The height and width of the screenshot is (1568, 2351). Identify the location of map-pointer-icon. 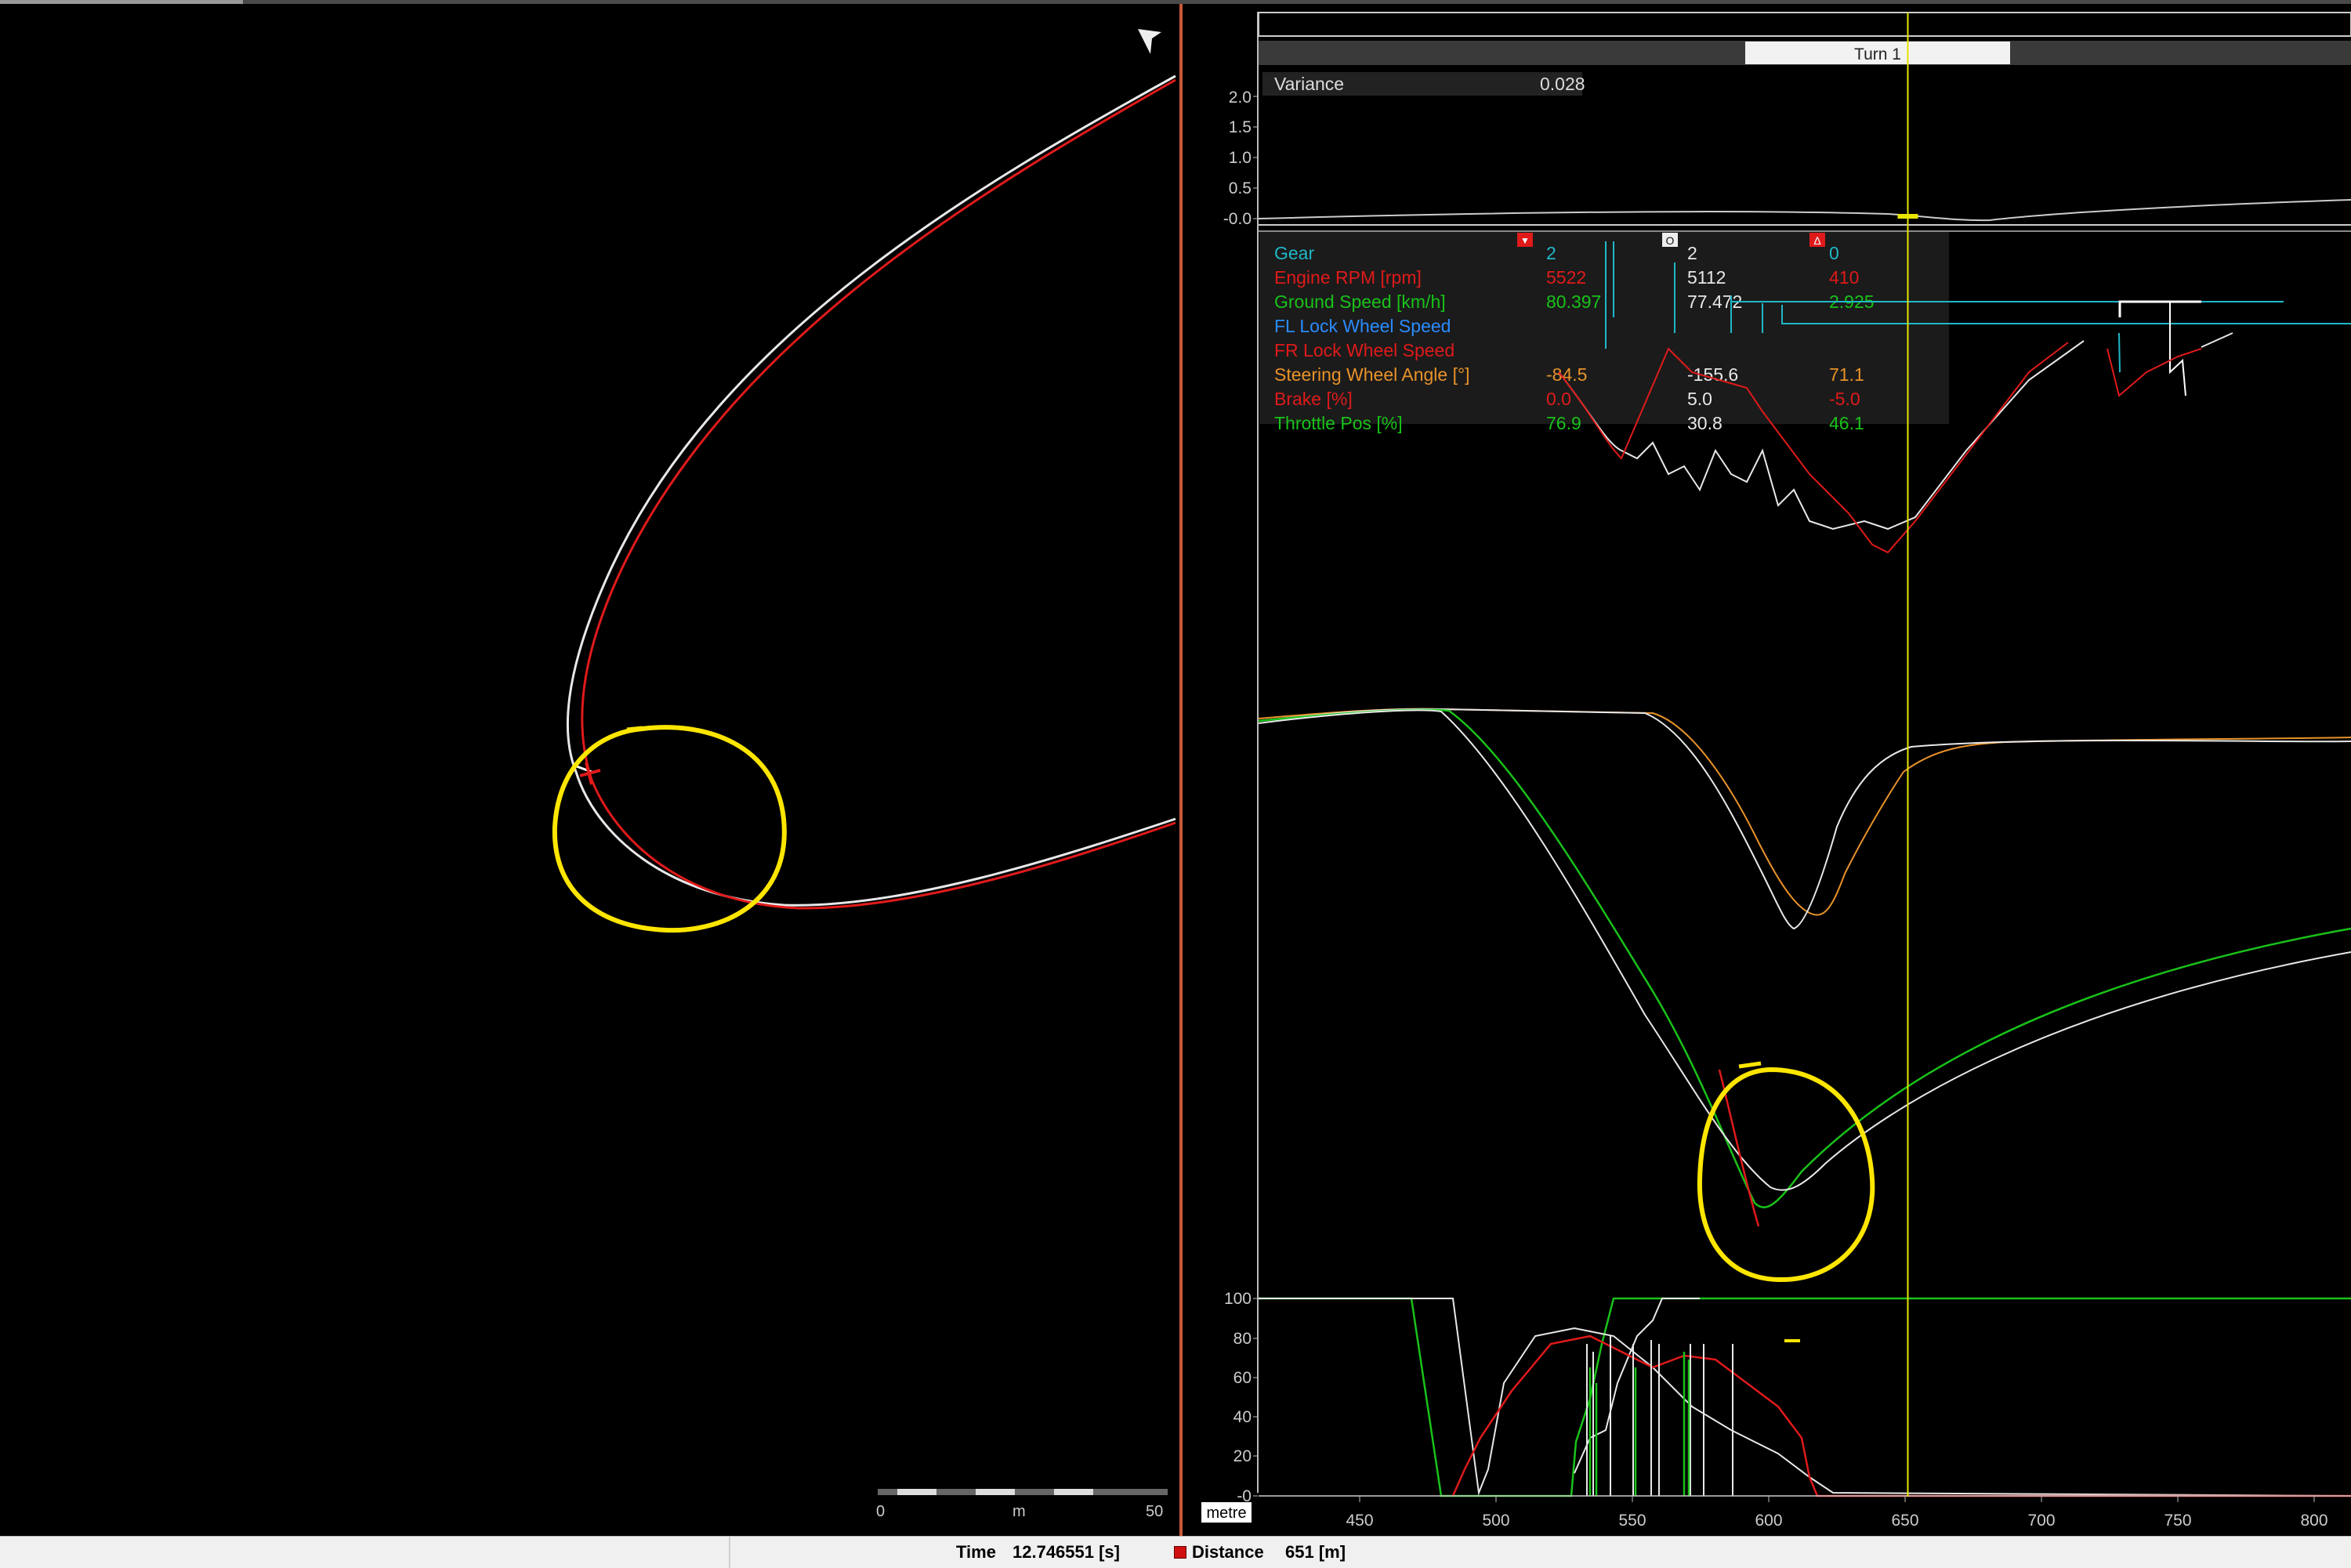
(1149, 42).